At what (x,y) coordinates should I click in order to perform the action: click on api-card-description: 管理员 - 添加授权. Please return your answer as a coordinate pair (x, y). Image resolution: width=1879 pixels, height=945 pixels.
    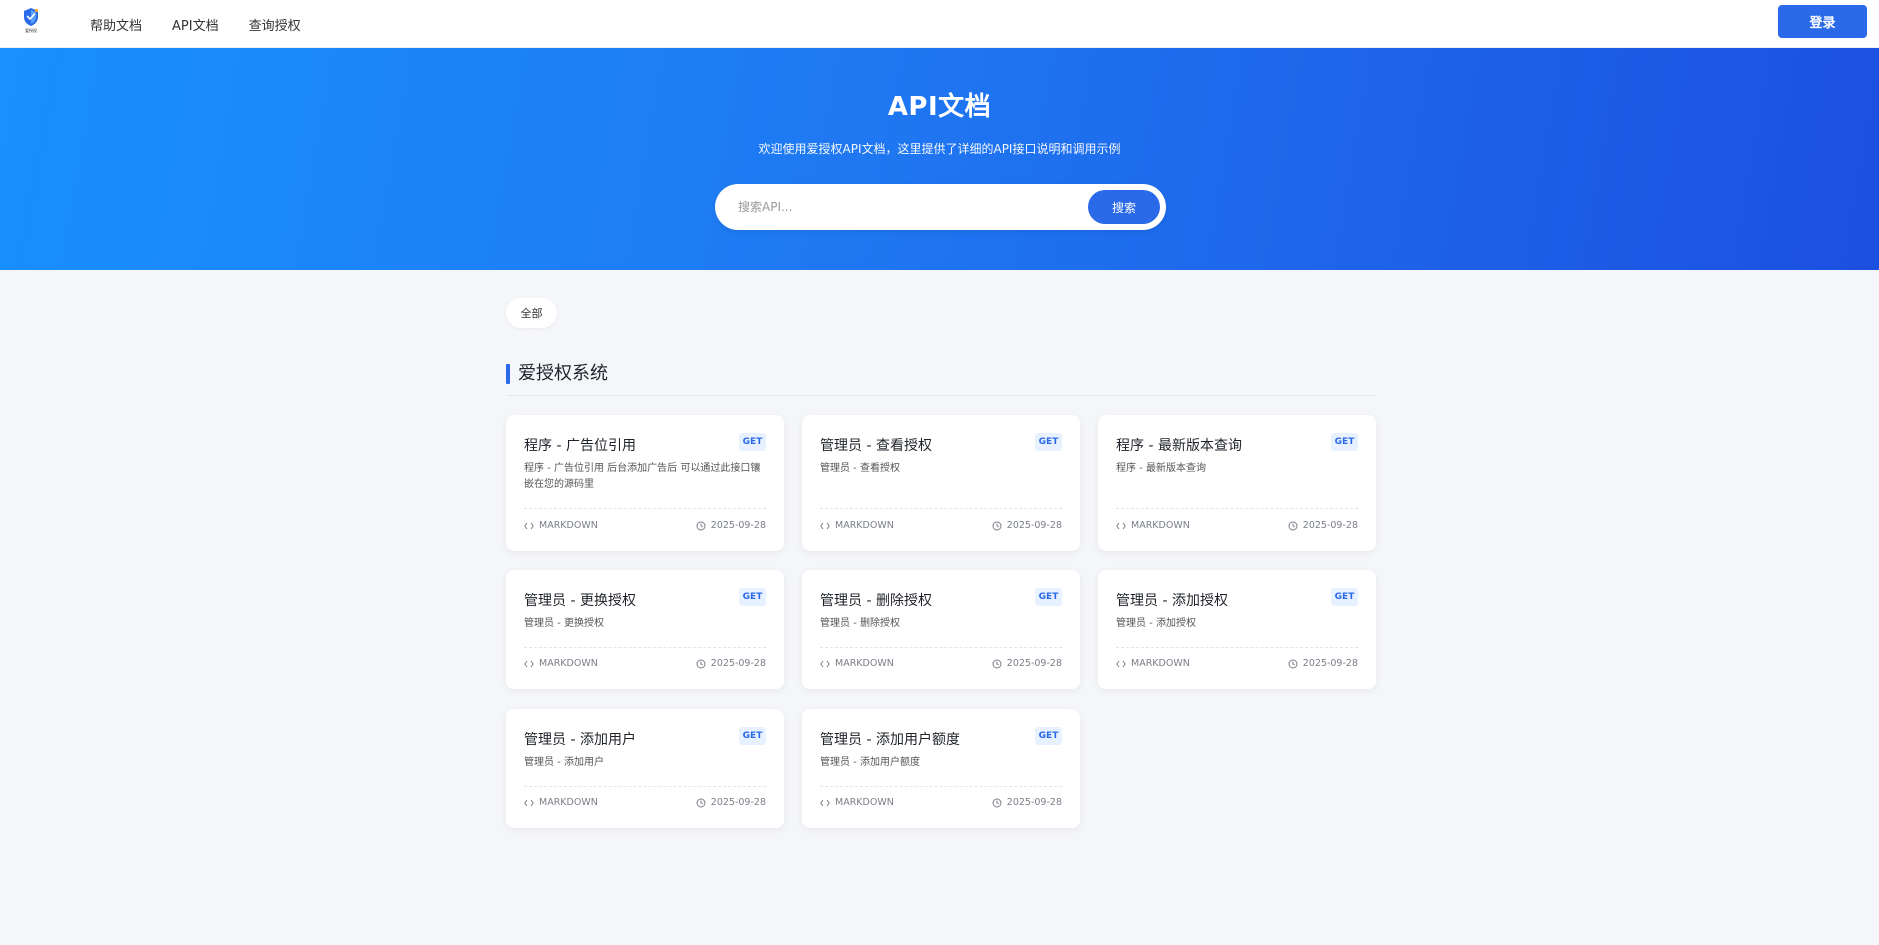
    Looking at the image, I should click on (1156, 623).